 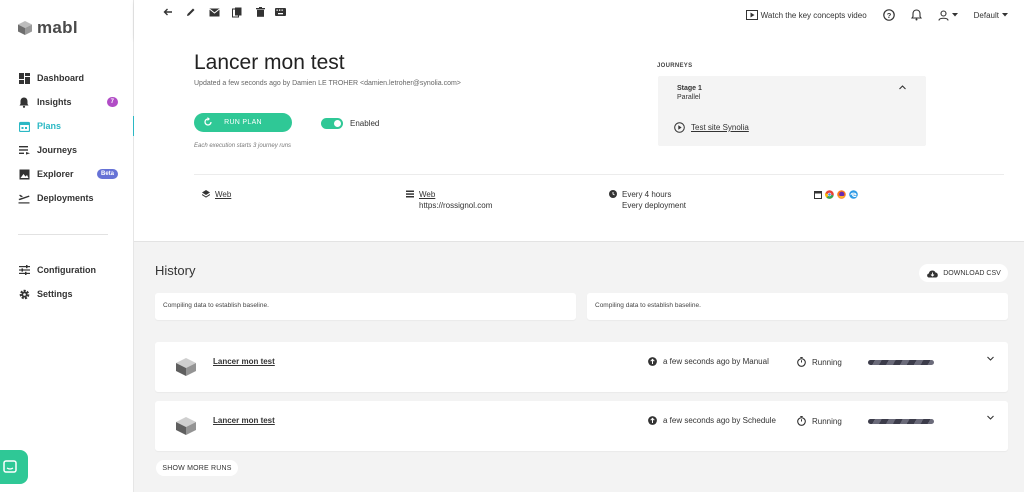 I want to click on journey-link: Test site Synolia, so click(x=711, y=127).